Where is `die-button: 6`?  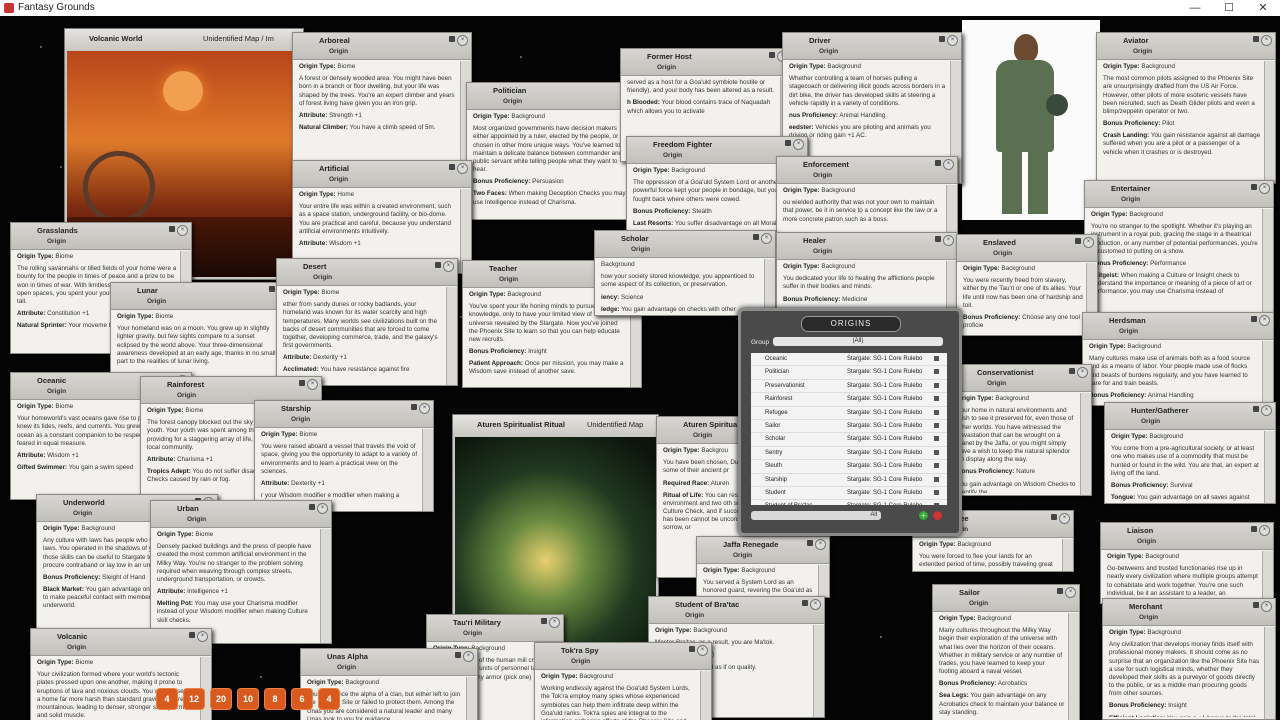 die-button: 6 is located at coordinates (302, 699).